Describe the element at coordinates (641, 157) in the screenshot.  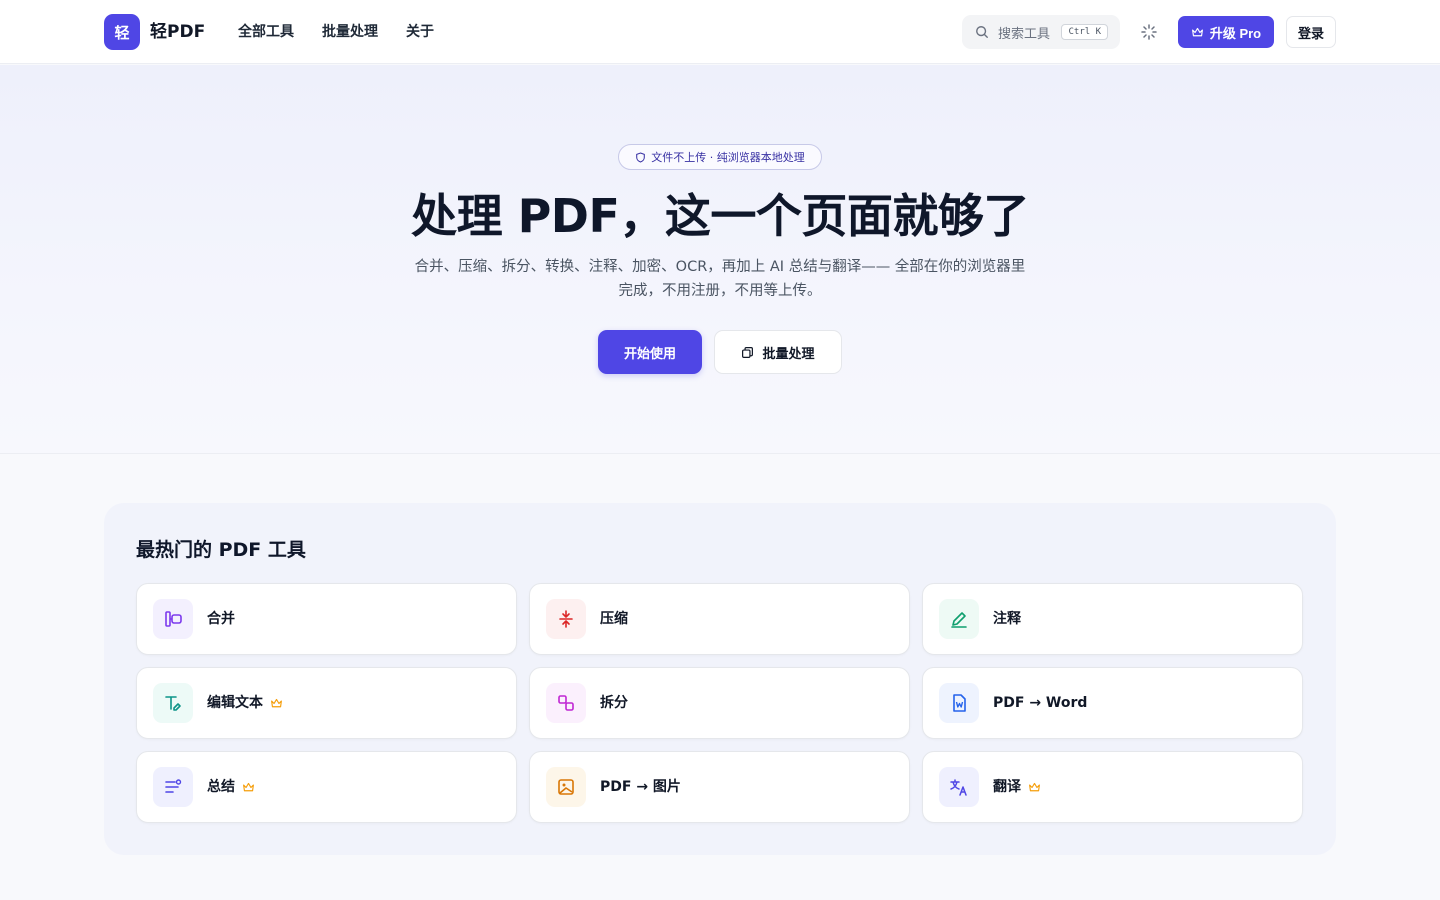
I see `shield-icon` at that location.